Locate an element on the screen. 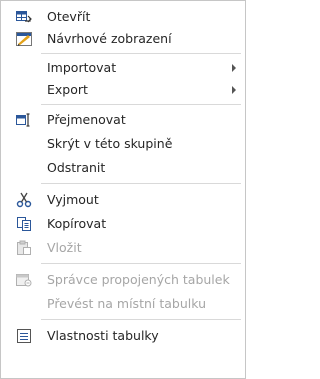  open-table-icon is located at coordinates (24, 17).